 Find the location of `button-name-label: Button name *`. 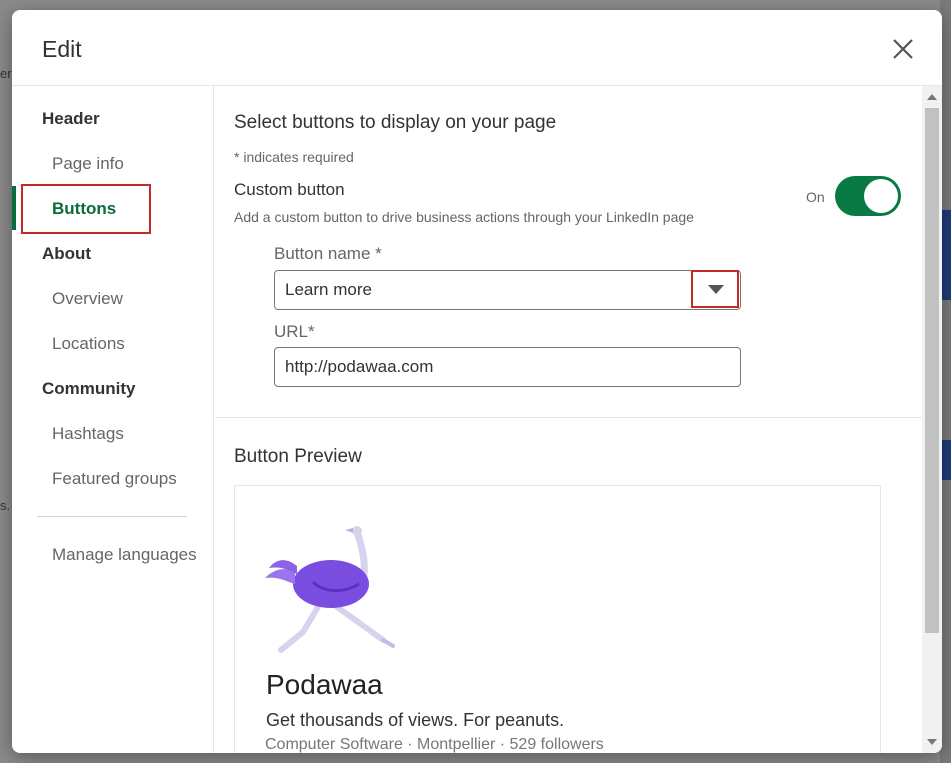

button-name-label: Button name * is located at coordinates (328, 253).